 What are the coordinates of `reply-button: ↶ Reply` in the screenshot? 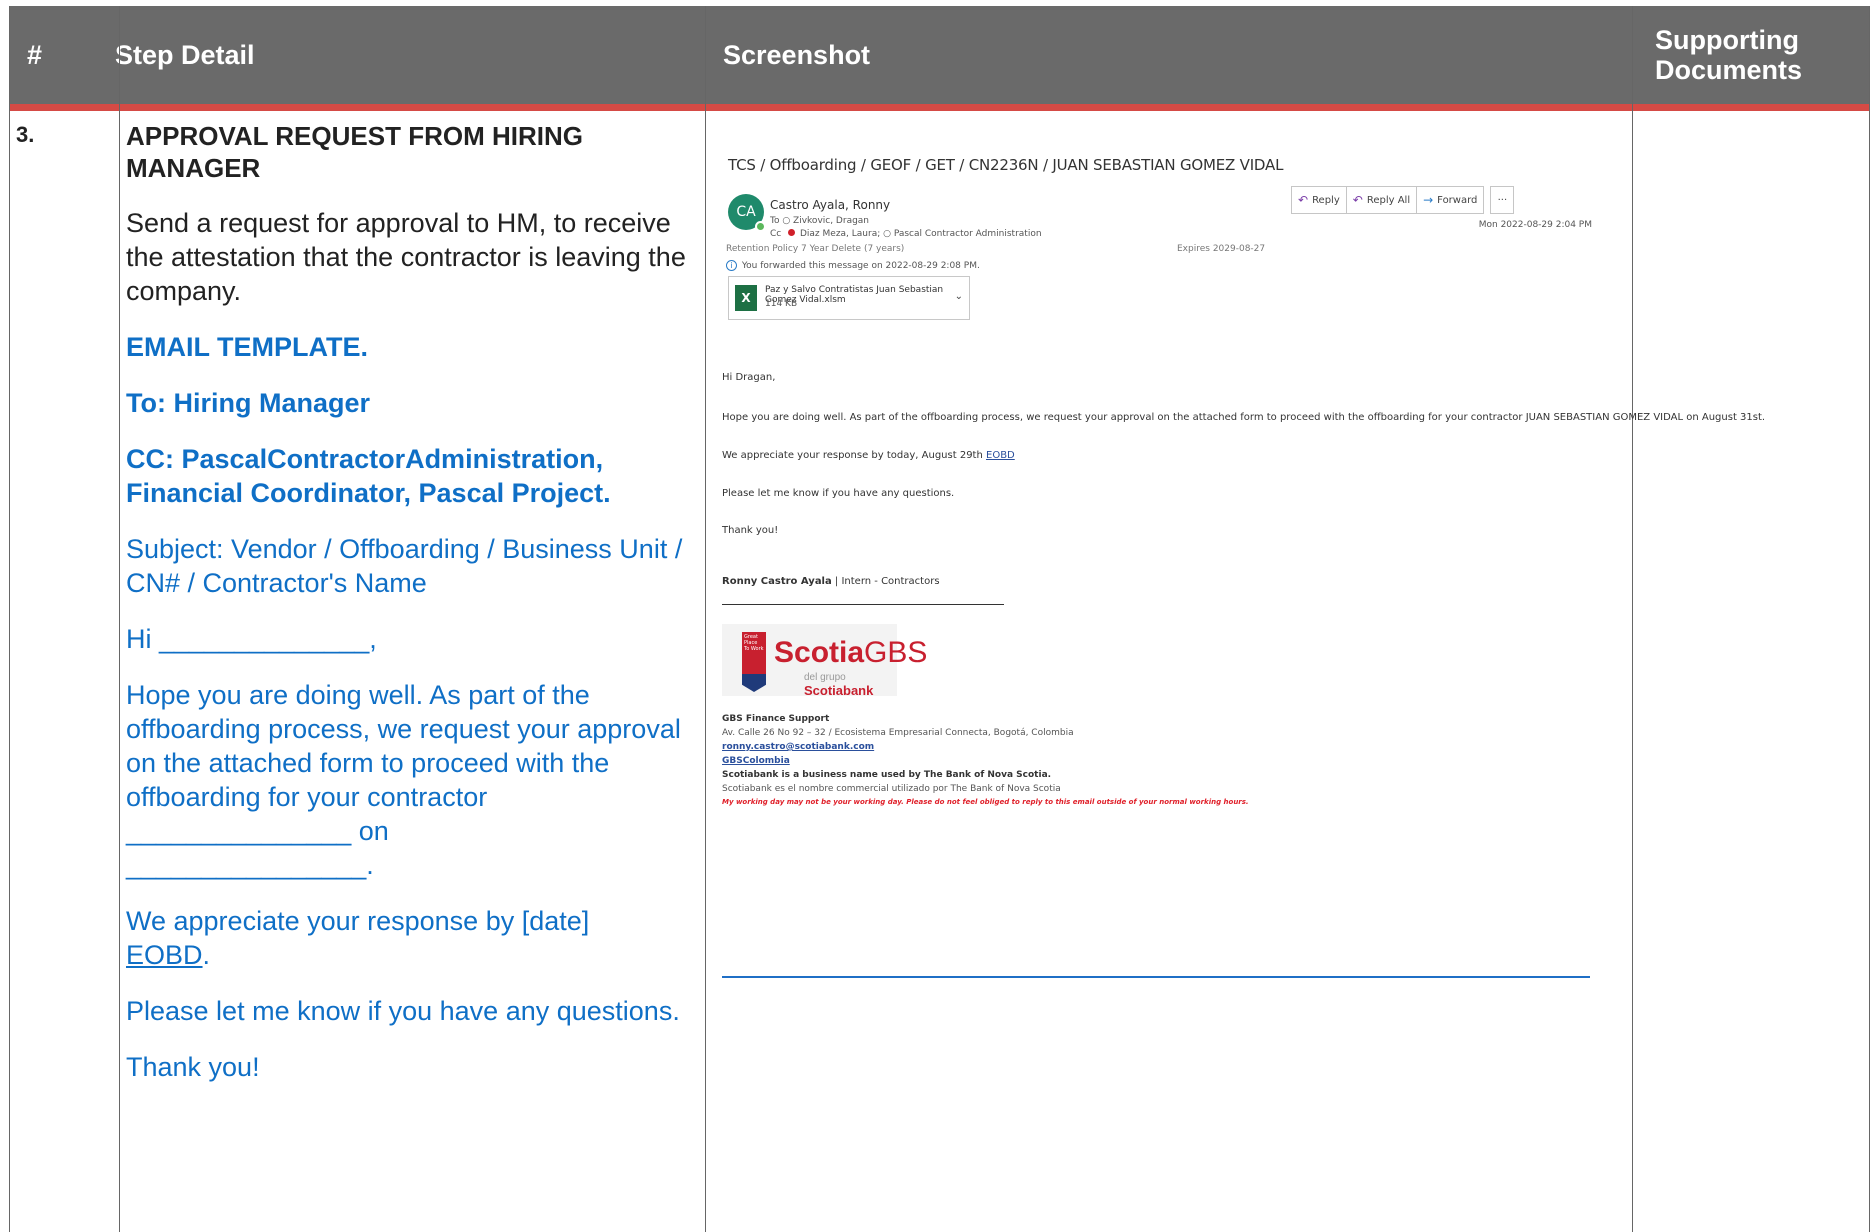 It's located at (1319, 200).